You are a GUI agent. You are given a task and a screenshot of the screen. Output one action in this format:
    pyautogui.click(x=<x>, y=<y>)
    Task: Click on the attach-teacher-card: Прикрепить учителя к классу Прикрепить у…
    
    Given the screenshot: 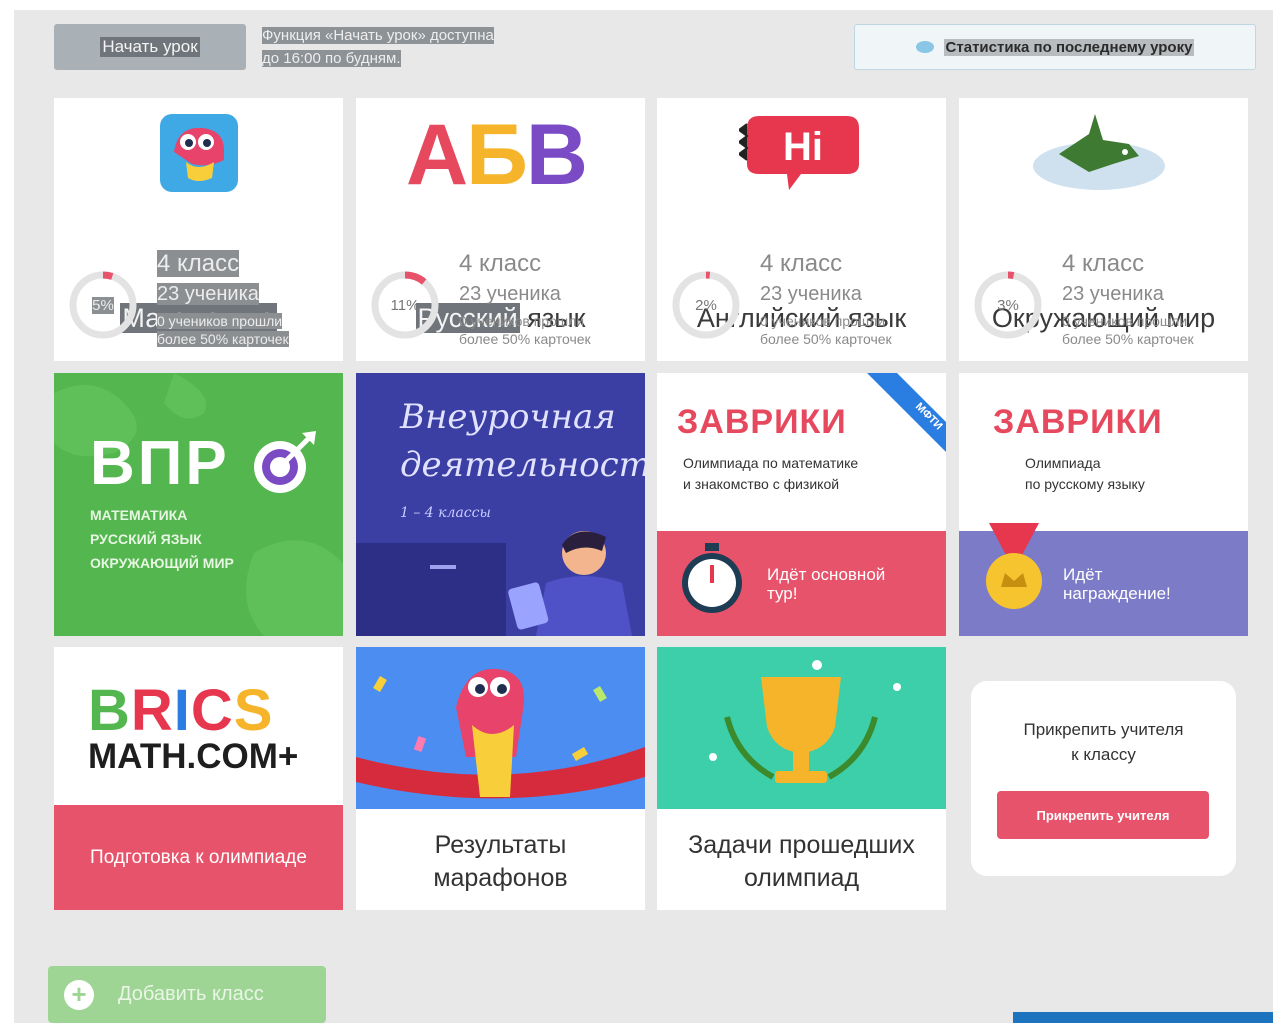 What is the action you would take?
    pyautogui.click(x=1103, y=778)
    